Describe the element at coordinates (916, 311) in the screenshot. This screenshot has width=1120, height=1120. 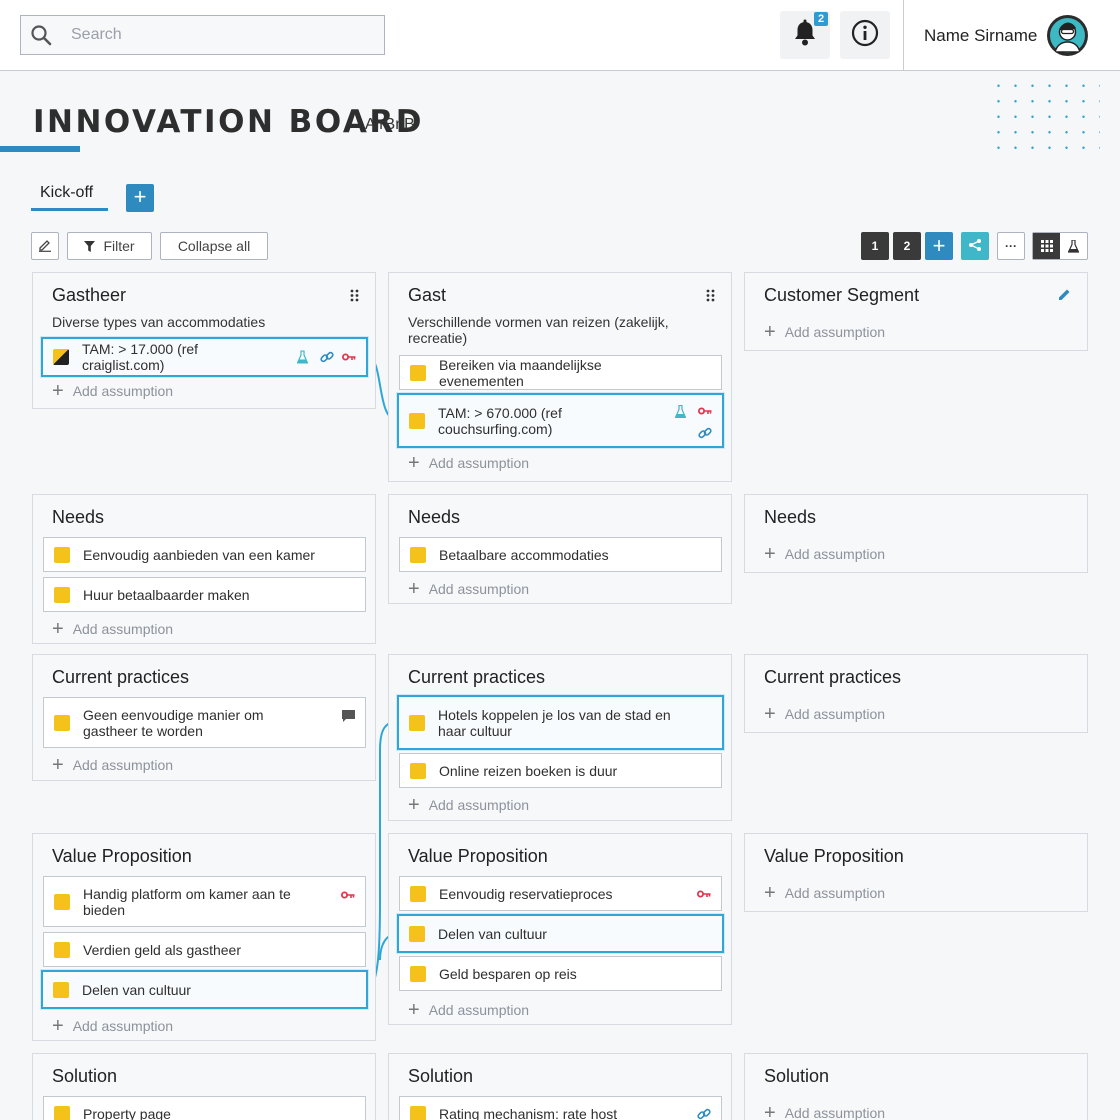
I see `card-customer-segment: Customer Segment + Add assumption` at that location.